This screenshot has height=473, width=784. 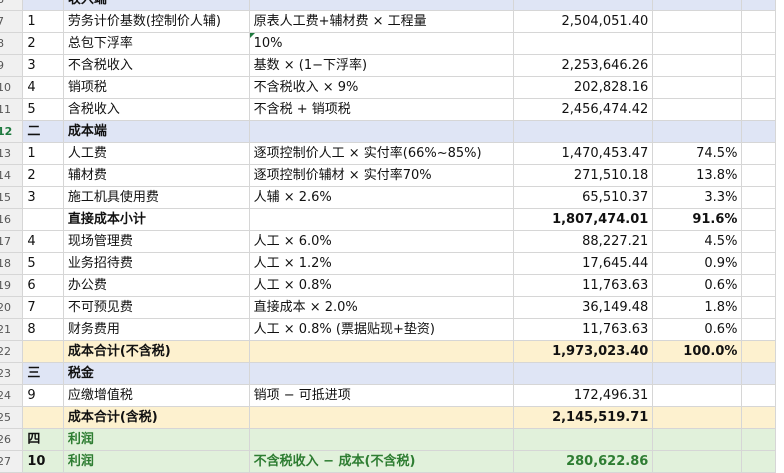 What do you see at coordinates (156, 395) in the screenshot?
I see `cell-item-name: 应缴增值税` at bounding box center [156, 395].